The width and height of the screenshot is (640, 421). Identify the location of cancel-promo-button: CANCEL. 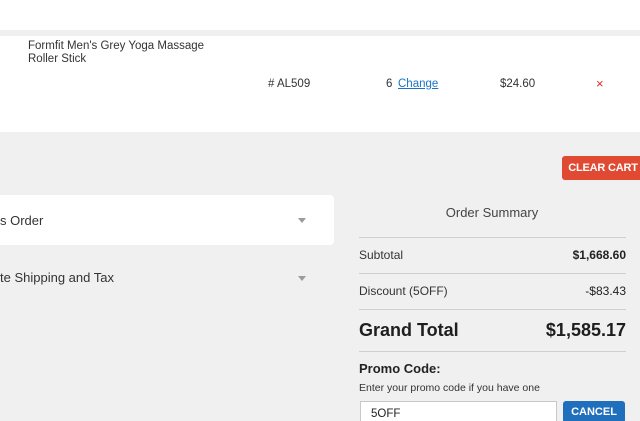
(594, 411).